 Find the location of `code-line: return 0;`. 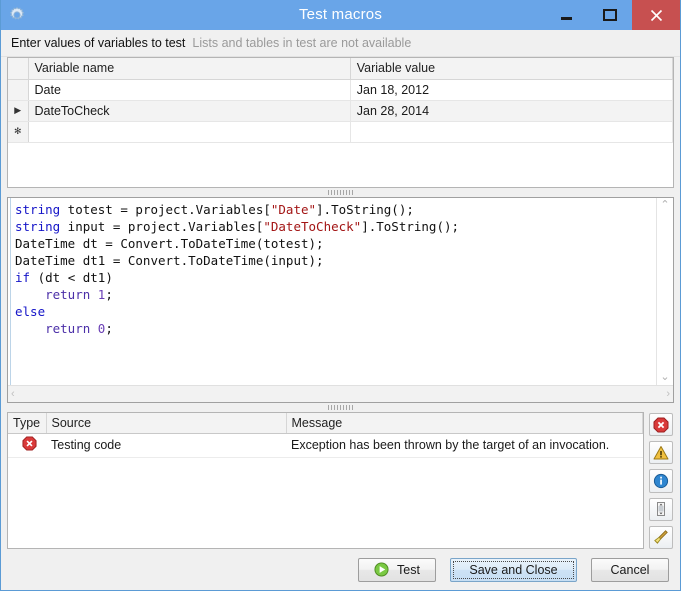

code-line: return 0; is located at coordinates (79, 328).